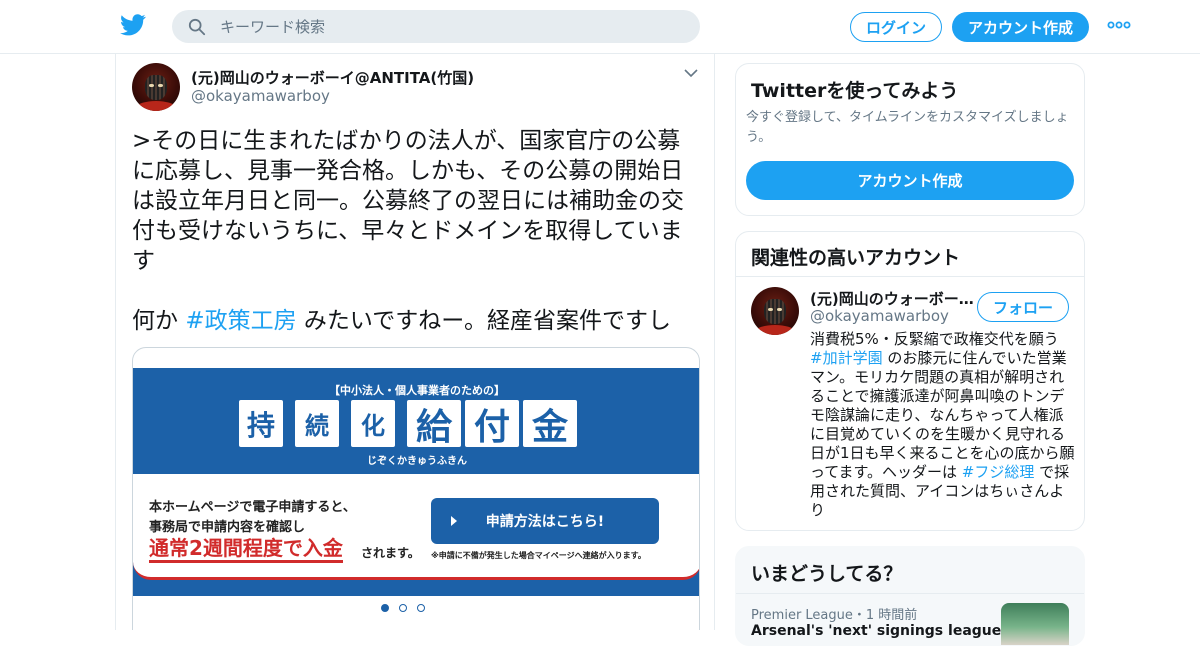 The image size is (1200, 646). I want to click on more-dots-icon, so click(1119, 25).